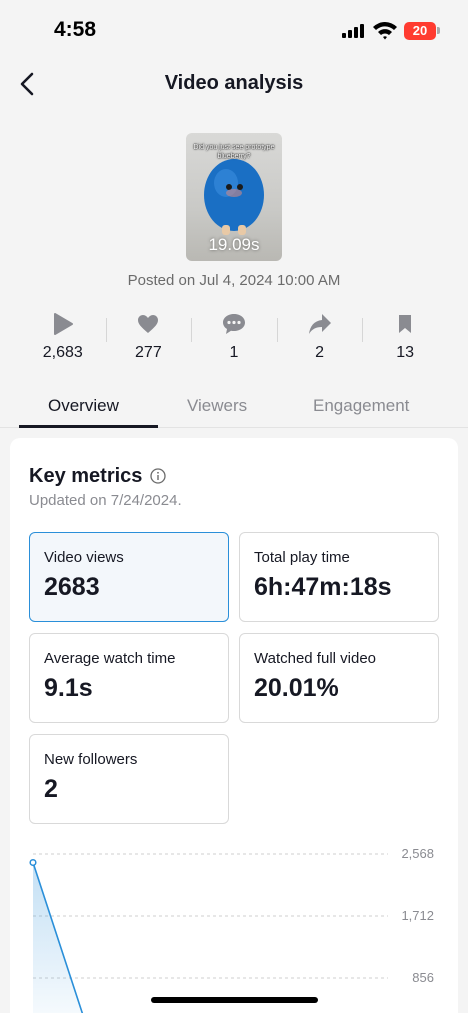  Describe the element at coordinates (385, 31) in the screenshot. I see `wifi-icon` at that location.